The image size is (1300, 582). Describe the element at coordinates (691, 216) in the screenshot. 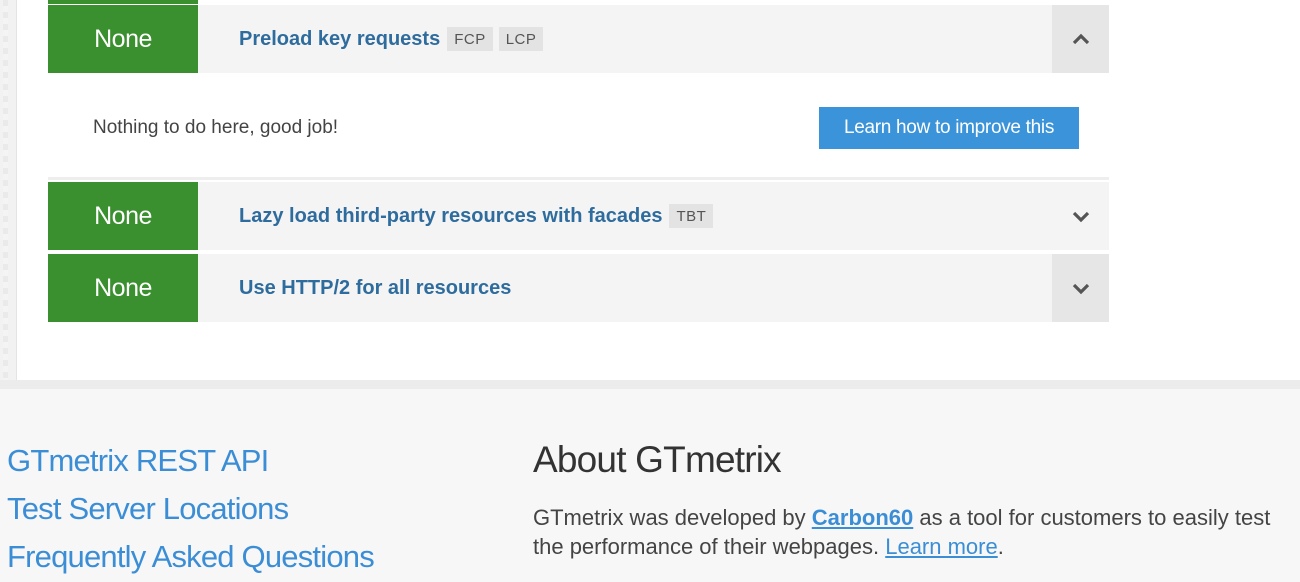

I see `metric-tag-tbt: TBT` at that location.